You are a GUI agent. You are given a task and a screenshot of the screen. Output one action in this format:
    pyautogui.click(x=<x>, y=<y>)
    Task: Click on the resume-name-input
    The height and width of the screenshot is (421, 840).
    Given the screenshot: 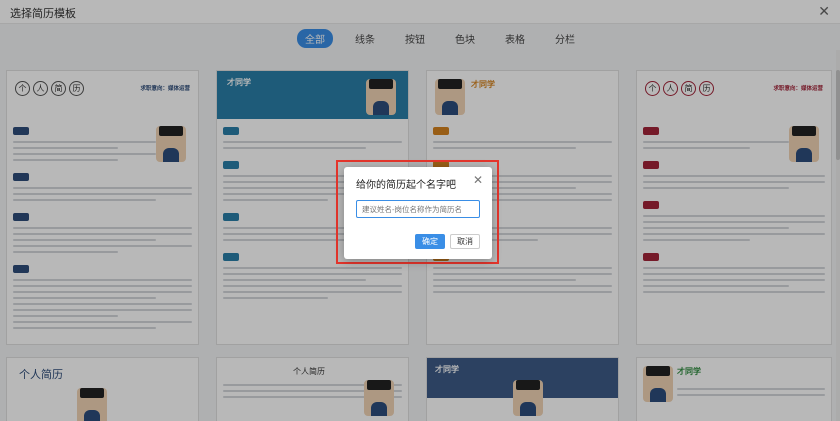 What is the action you would take?
    pyautogui.click(x=418, y=209)
    